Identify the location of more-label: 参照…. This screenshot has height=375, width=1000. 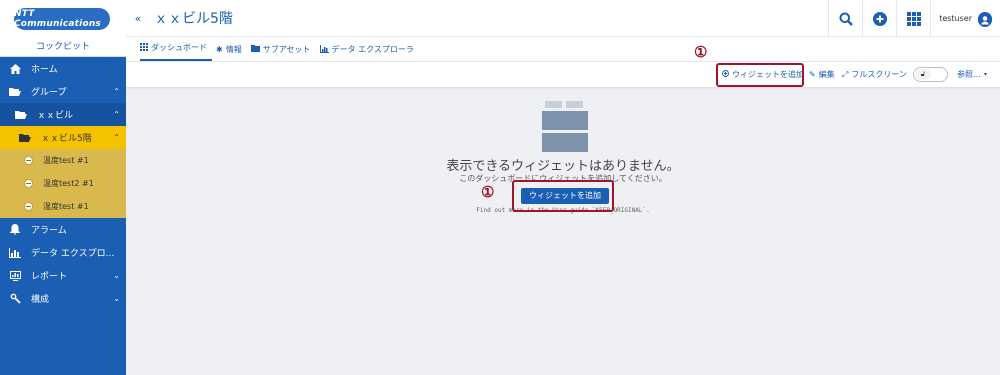
(969, 74).